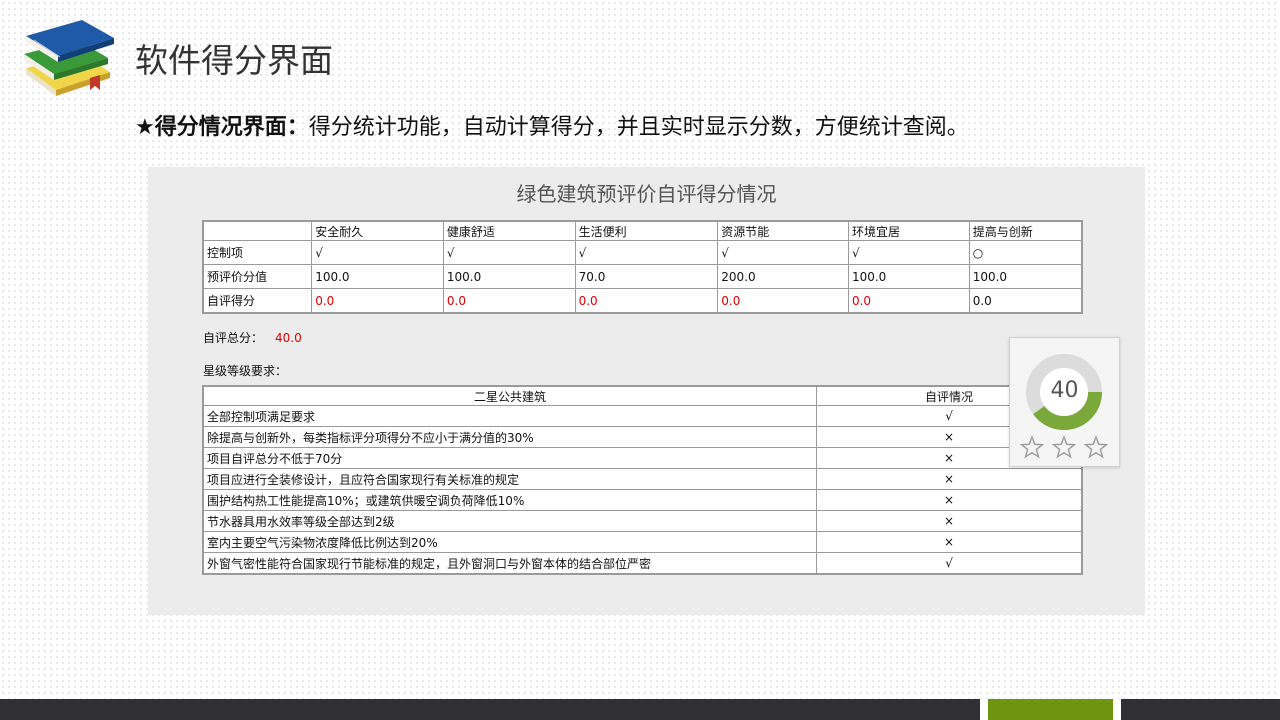  I want to click on row-label: 预评价分值, so click(257, 276).